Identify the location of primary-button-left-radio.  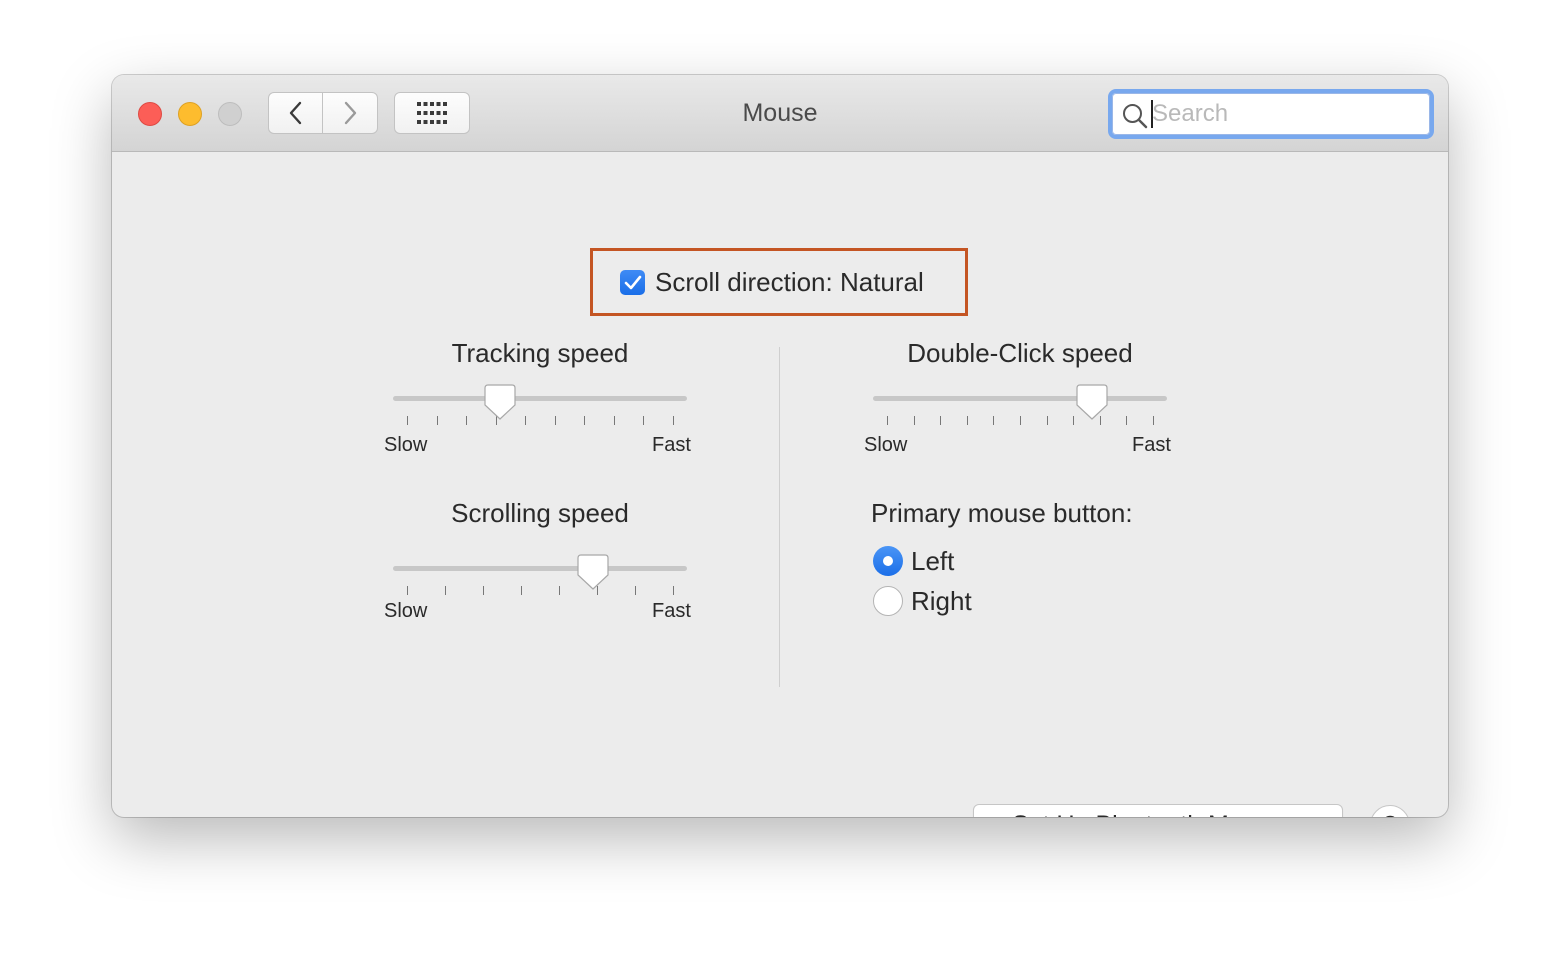
(888, 561).